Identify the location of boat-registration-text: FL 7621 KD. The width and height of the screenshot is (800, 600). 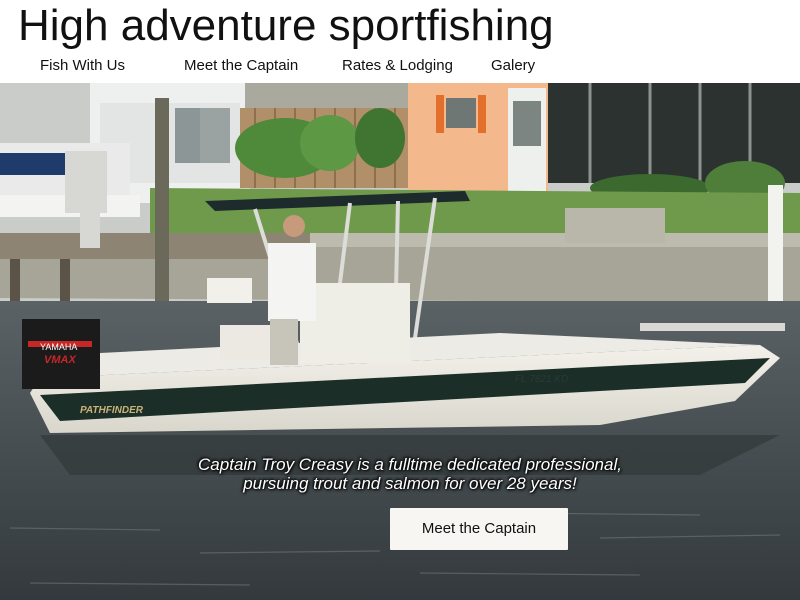
(541, 379).